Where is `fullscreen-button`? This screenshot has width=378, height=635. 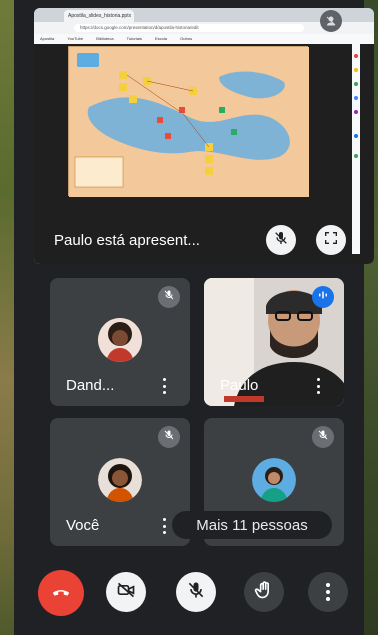 fullscreen-button is located at coordinates (331, 240).